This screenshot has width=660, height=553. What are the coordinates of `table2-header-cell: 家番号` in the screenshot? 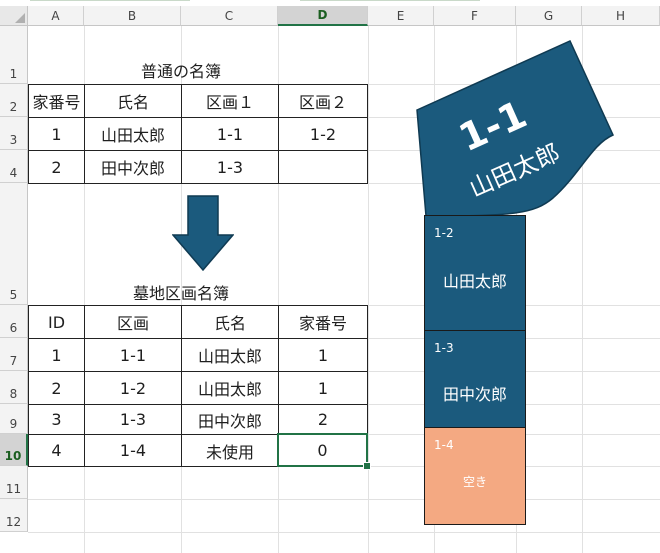 It's located at (323, 322).